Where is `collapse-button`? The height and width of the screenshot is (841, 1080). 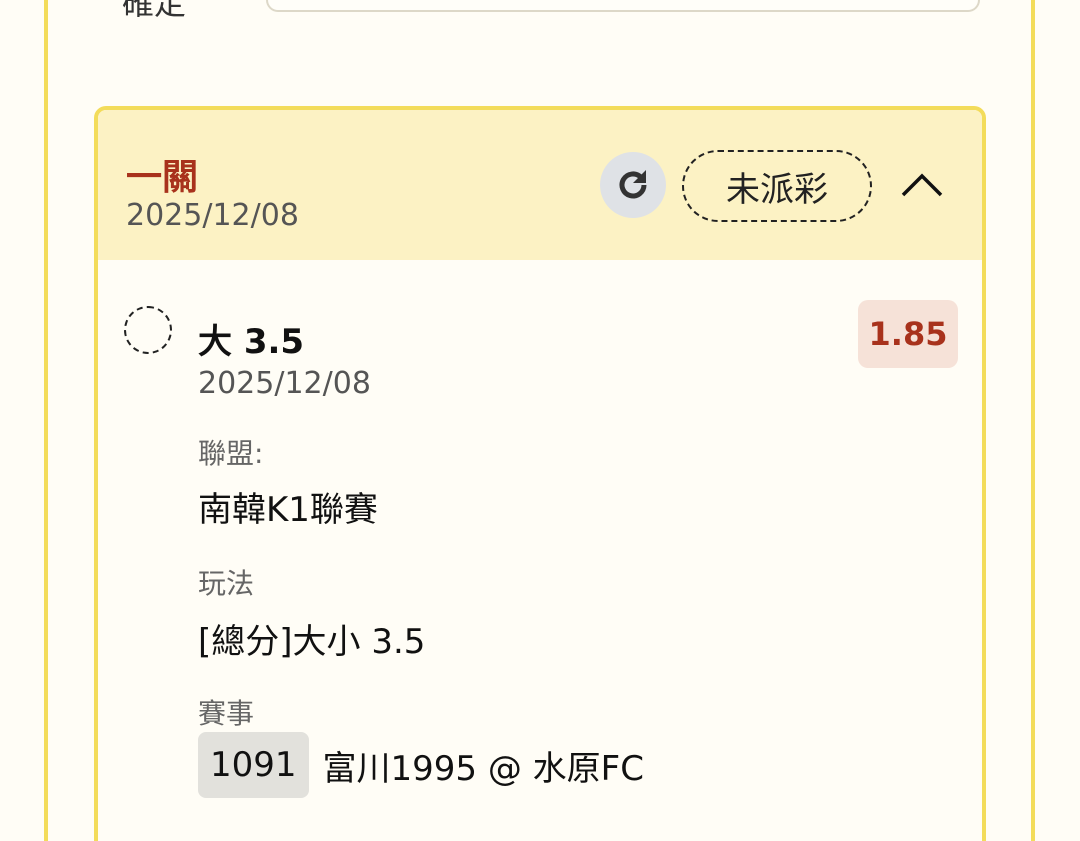 collapse-button is located at coordinates (922, 185).